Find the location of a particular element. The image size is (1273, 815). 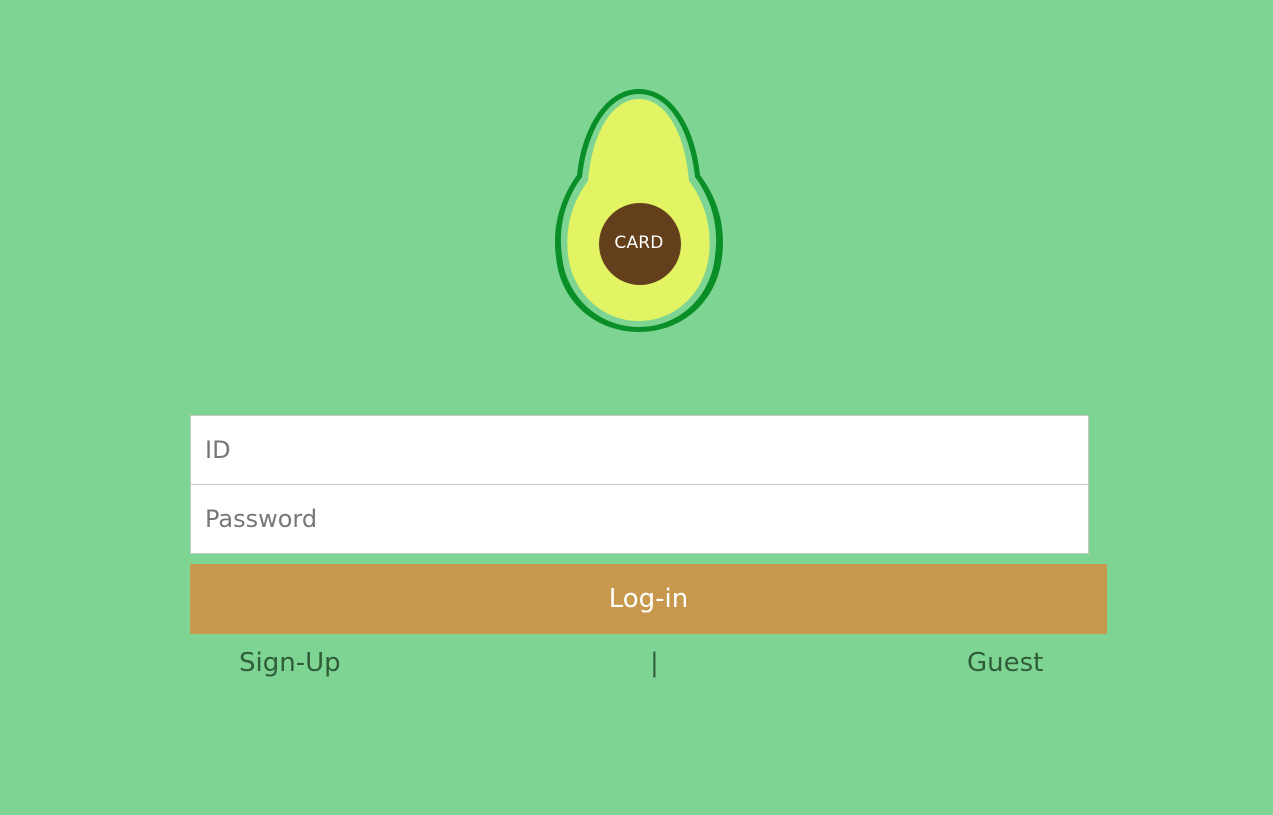

avocado-icon is located at coordinates (639, 210).